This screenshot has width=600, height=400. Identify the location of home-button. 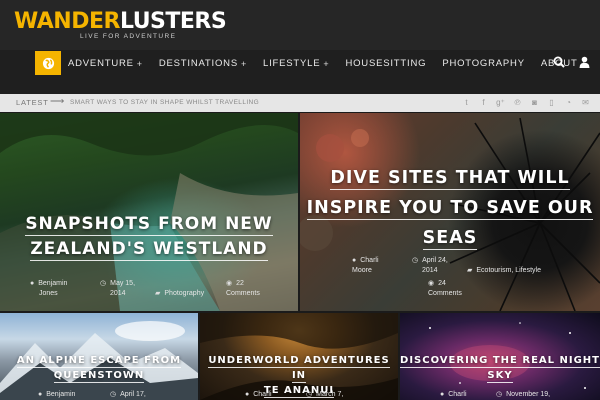
(48, 63).